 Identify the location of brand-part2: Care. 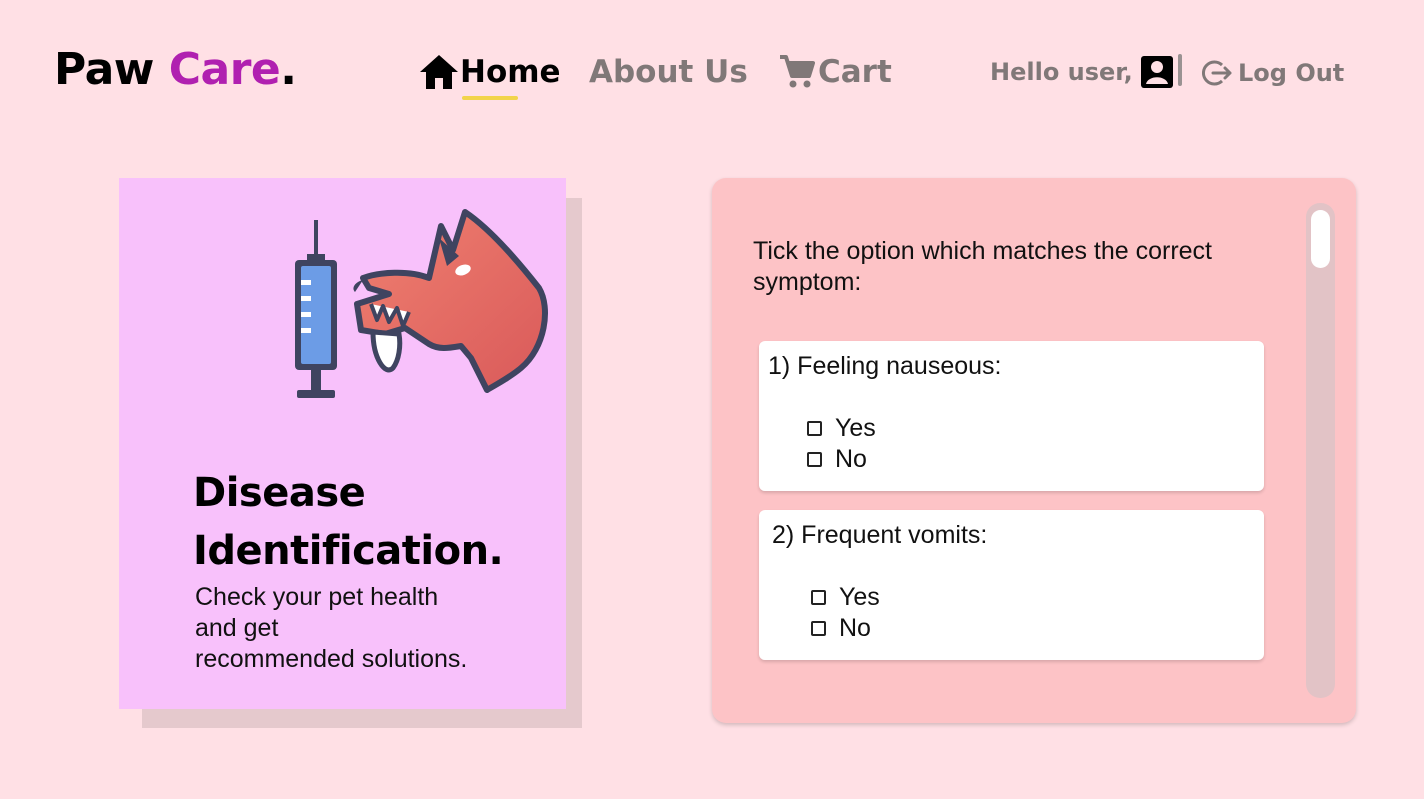
(224, 69).